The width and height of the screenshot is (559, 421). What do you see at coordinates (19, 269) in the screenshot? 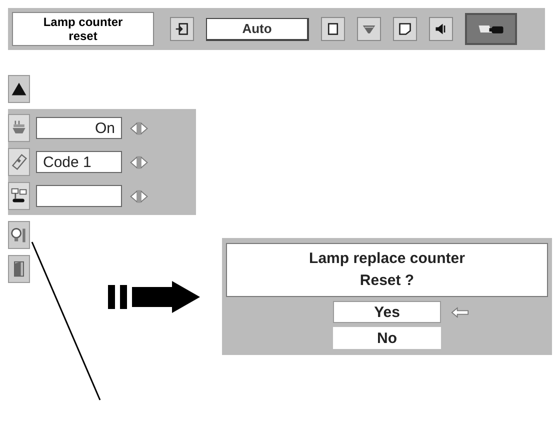
I see `exit-door-icon` at bounding box center [19, 269].